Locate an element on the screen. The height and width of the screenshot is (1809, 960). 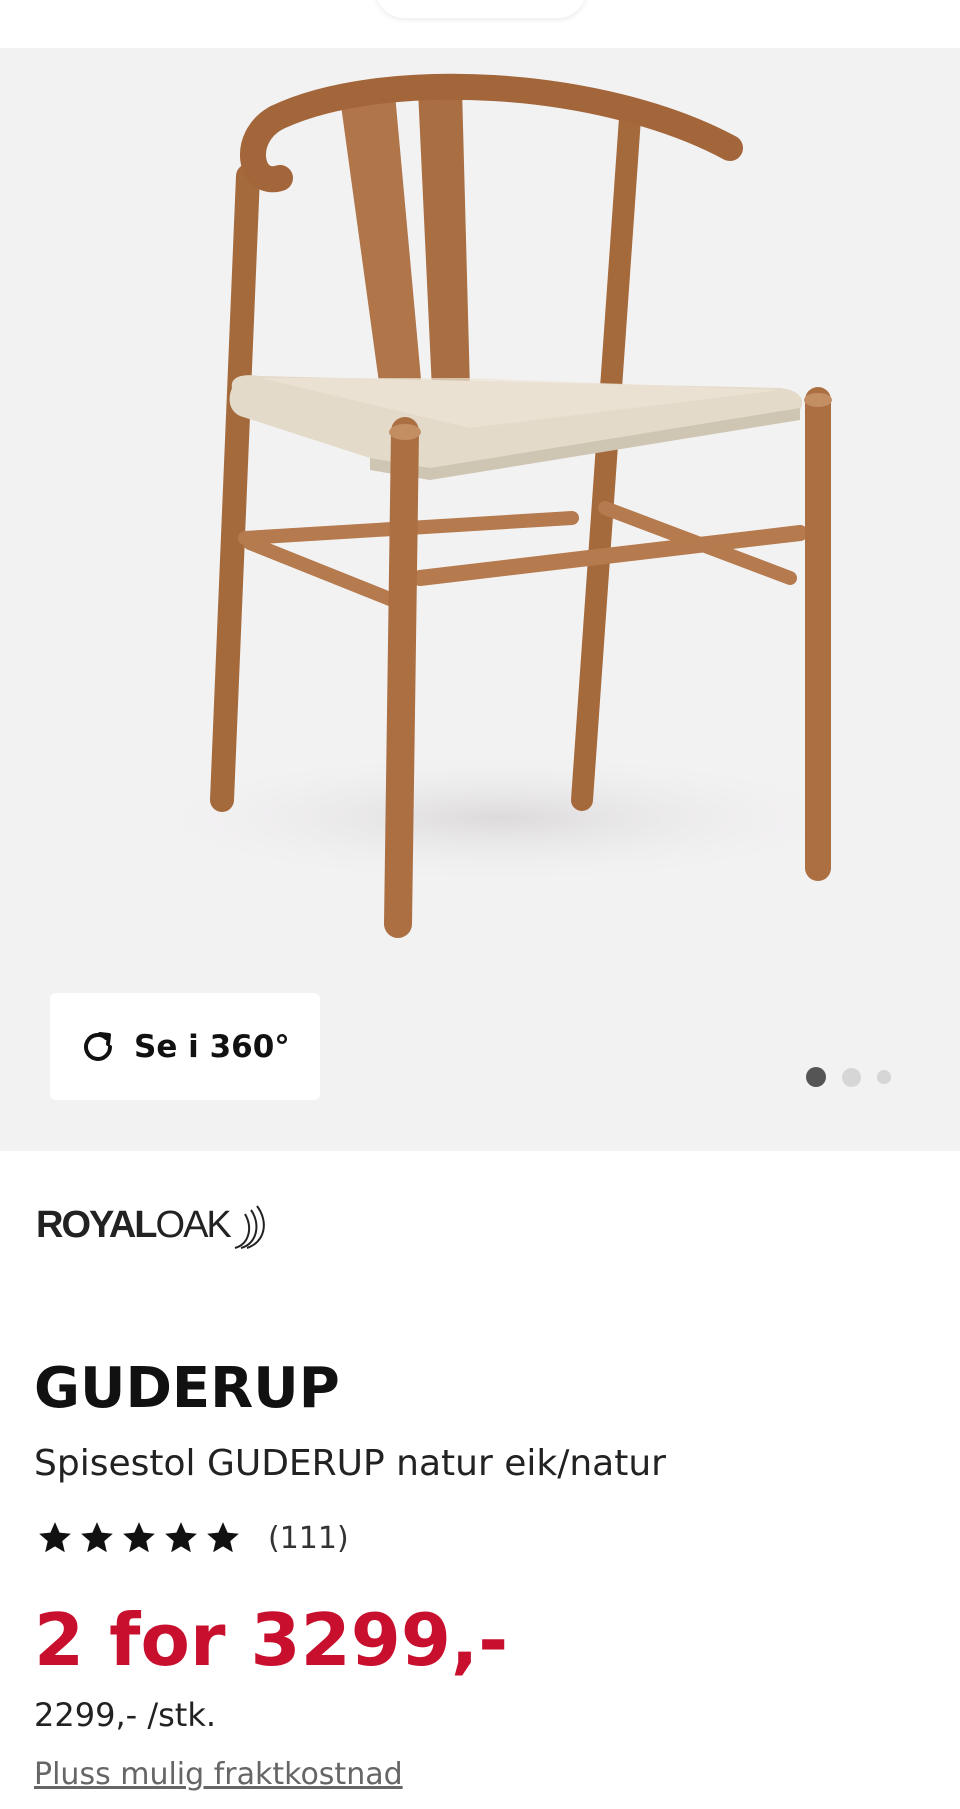
offer-price: 2 for 3299,- is located at coordinates (271, 1640).